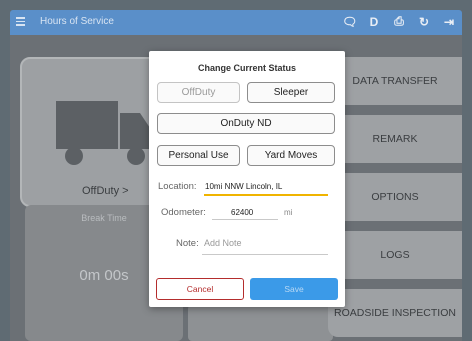 The height and width of the screenshot is (341, 472). Describe the element at coordinates (187, 243) in the screenshot. I see `note-label: Note:` at that location.